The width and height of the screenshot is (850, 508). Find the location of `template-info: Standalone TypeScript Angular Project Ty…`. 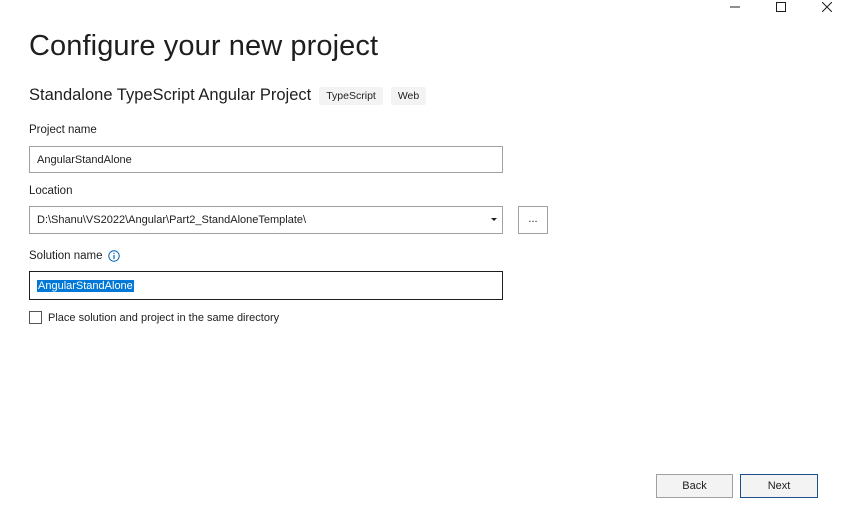

template-info: Standalone TypeScript Angular Project Ty… is located at coordinates (228, 95).